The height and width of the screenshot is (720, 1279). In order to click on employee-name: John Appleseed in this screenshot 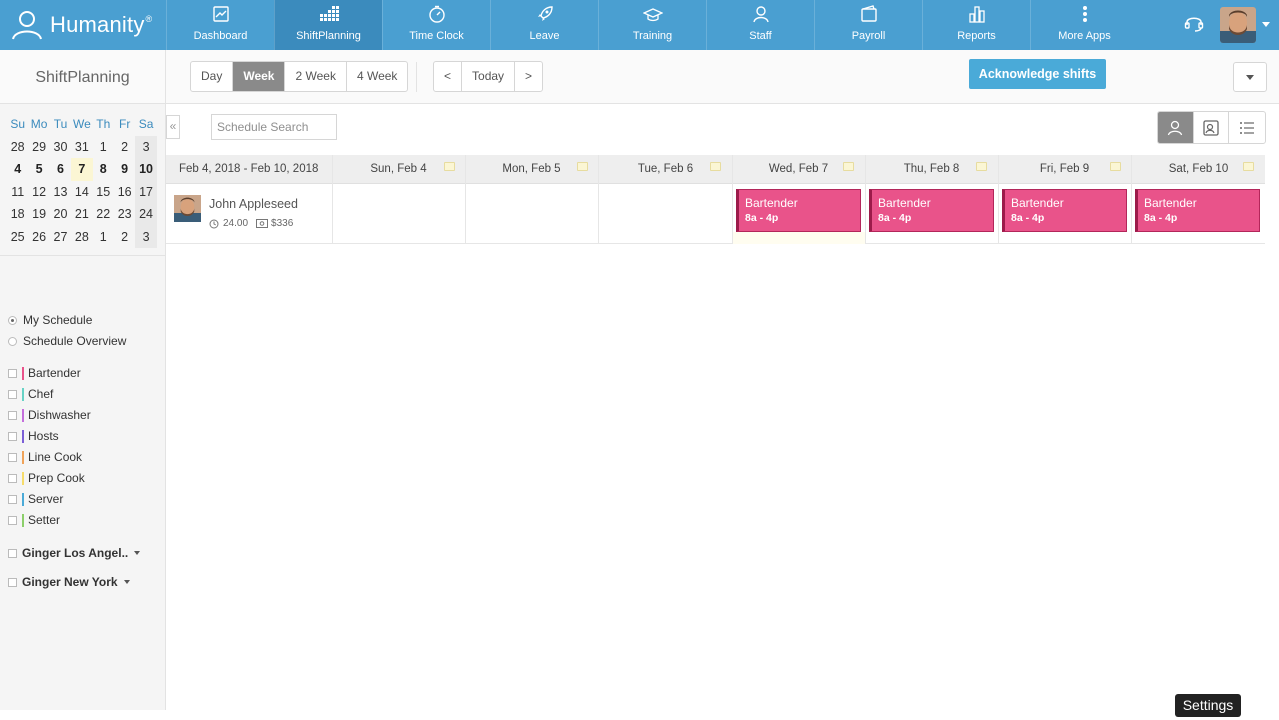, I will do `click(253, 204)`.